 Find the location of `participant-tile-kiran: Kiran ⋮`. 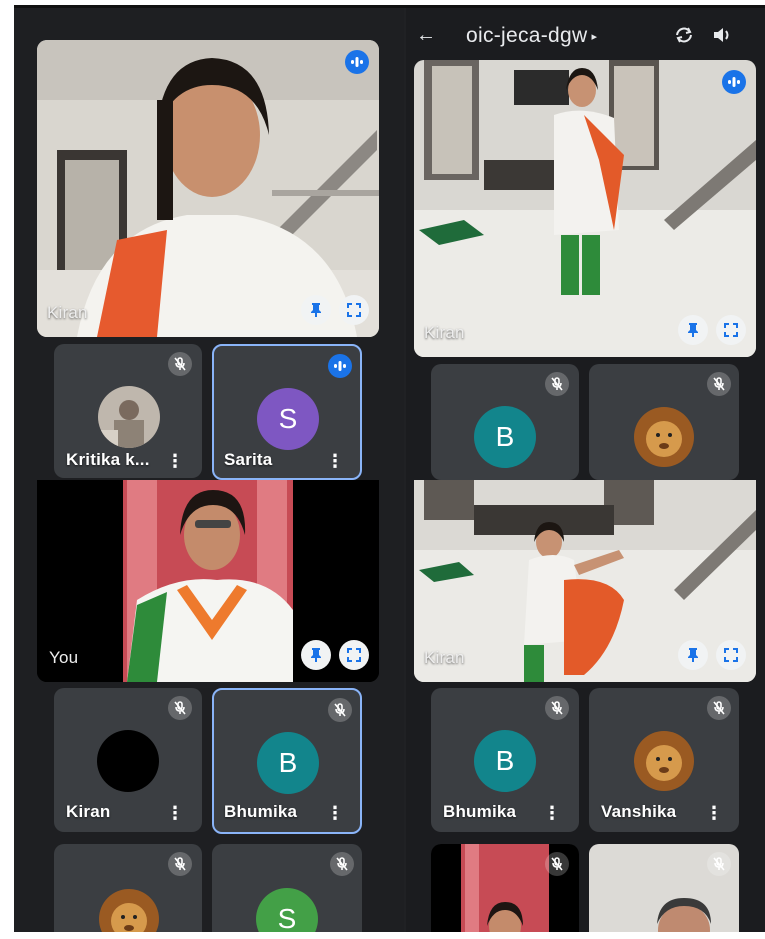

participant-tile-kiran: Kiran ⋮ is located at coordinates (128, 760).